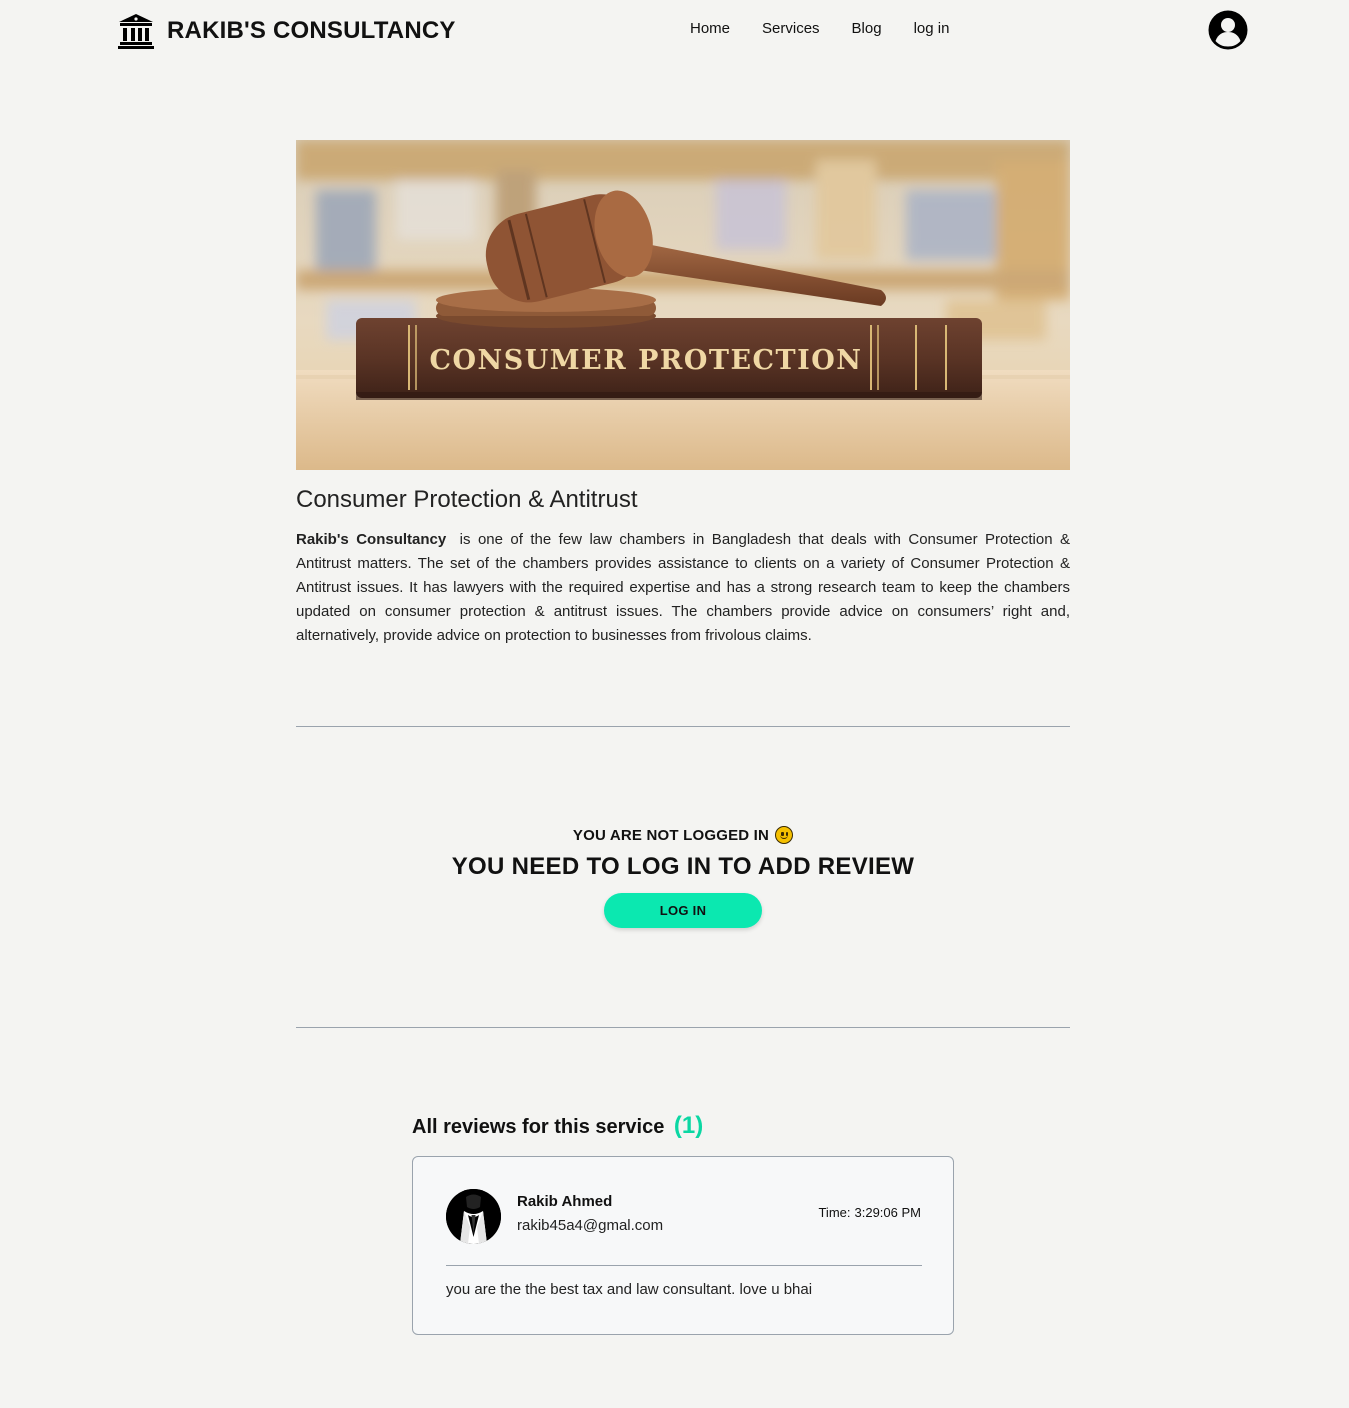 The width and height of the screenshot is (1349, 1408). Describe the element at coordinates (646, 360) in the screenshot. I see `book-spine-text: CONSUMER PROTECTION` at that location.